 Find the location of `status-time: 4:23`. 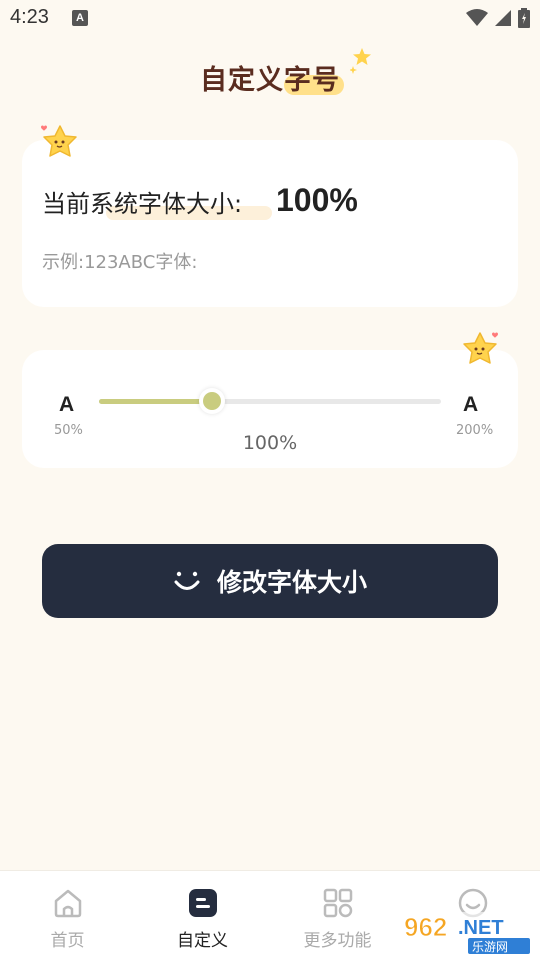

status-time: 4:23 is located at coordinates (29, 17).